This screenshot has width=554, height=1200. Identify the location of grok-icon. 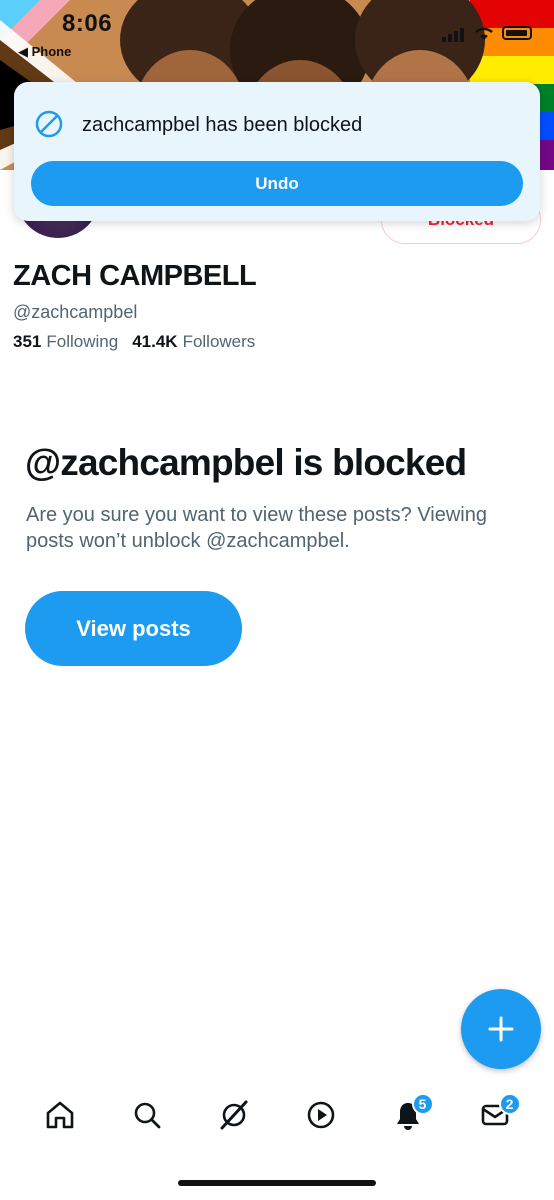
(233, 1115).